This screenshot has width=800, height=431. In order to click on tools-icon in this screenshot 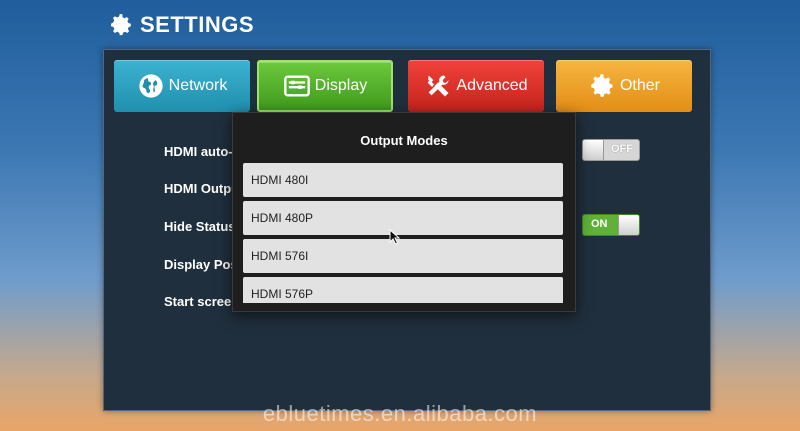, I will do `click(438, 86)`.